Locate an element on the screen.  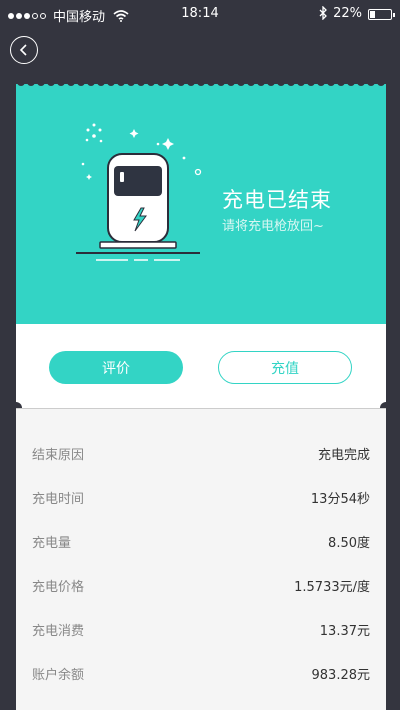
rate-button: 评价 is located at coordinates (116, 367).